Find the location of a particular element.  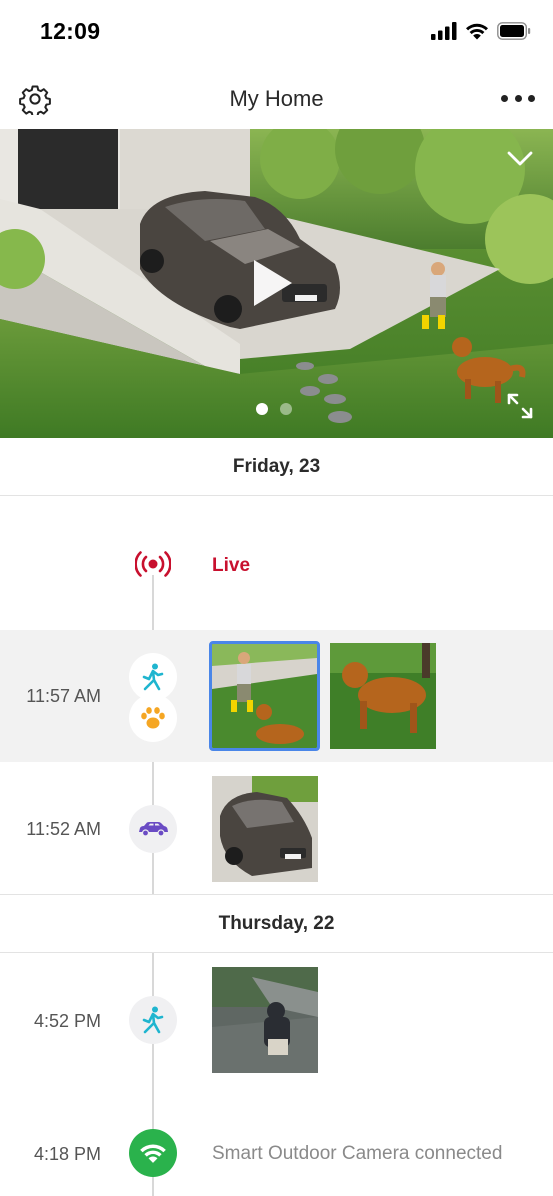

more-options-button is located at coordinates (518, 98).